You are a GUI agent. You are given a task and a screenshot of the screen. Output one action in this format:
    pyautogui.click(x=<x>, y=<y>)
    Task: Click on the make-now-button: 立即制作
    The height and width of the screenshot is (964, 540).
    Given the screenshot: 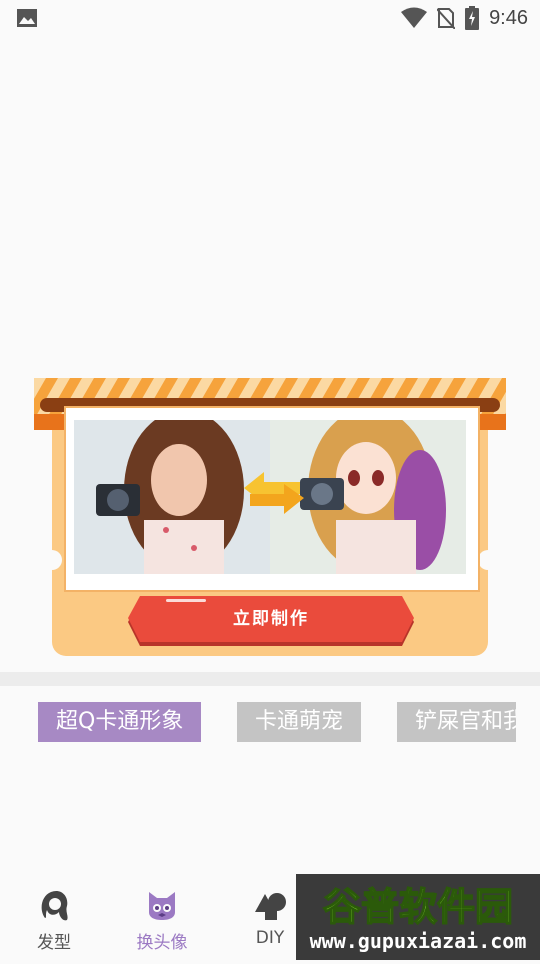 What is the action you would take?
    pyautogui.click(x=271, y=622)
    